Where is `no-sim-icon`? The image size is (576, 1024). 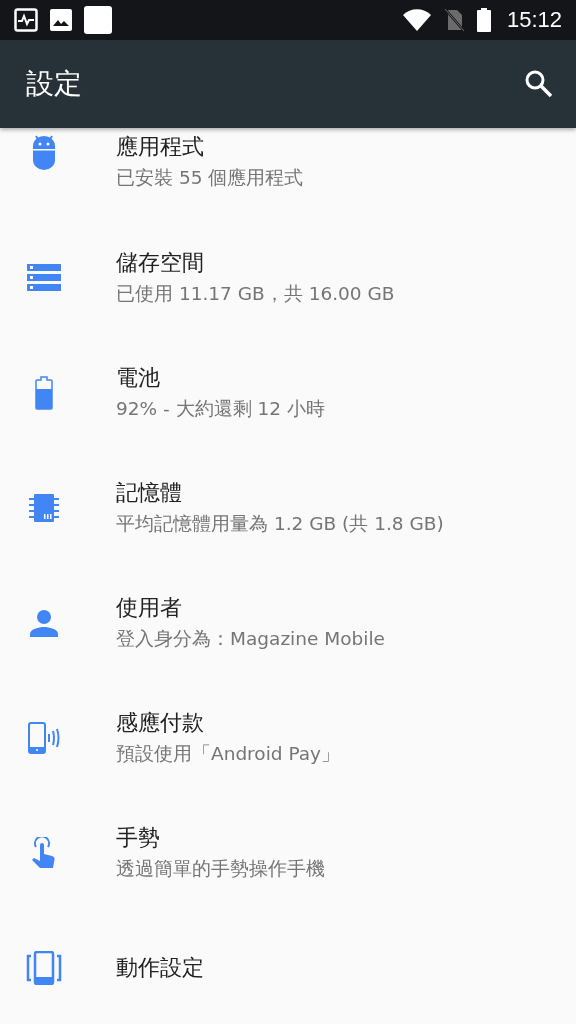
no-sim-icon is located at coordinates (453, 20).